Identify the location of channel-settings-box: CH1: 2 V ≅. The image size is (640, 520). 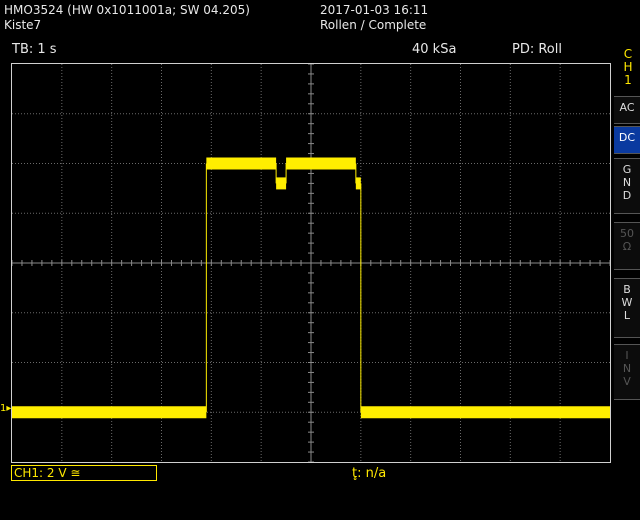
(84, 473).